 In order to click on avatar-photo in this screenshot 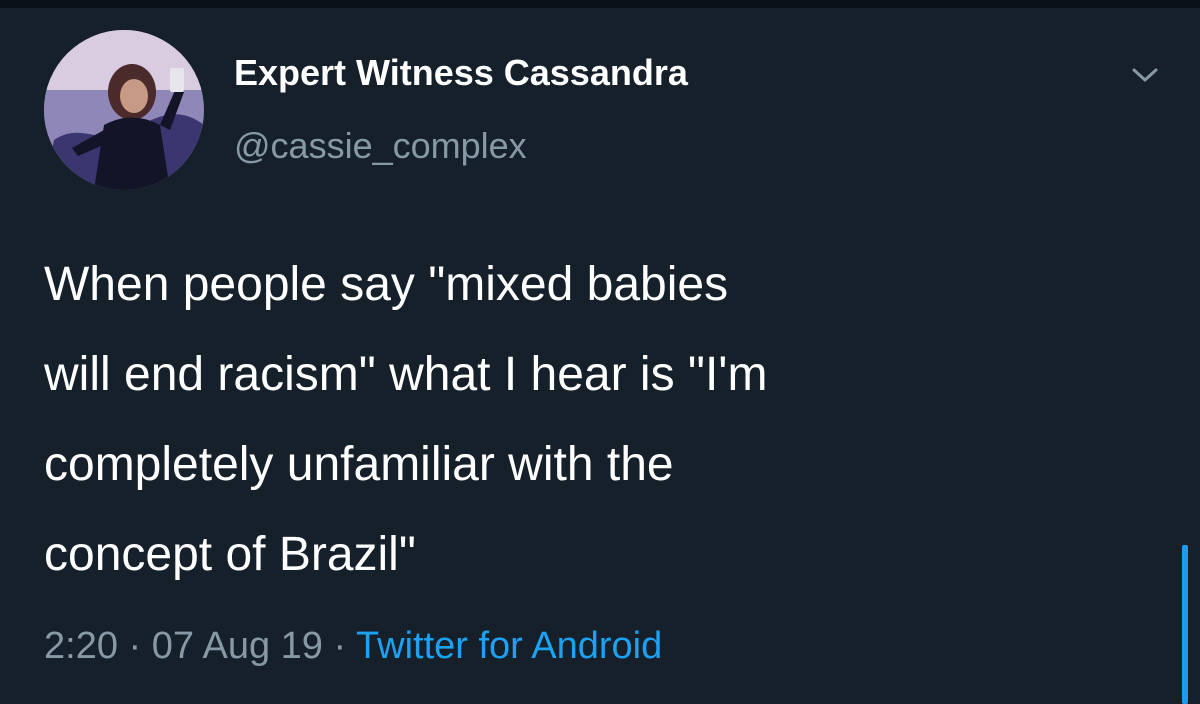, I will do `click(124, 110)`.